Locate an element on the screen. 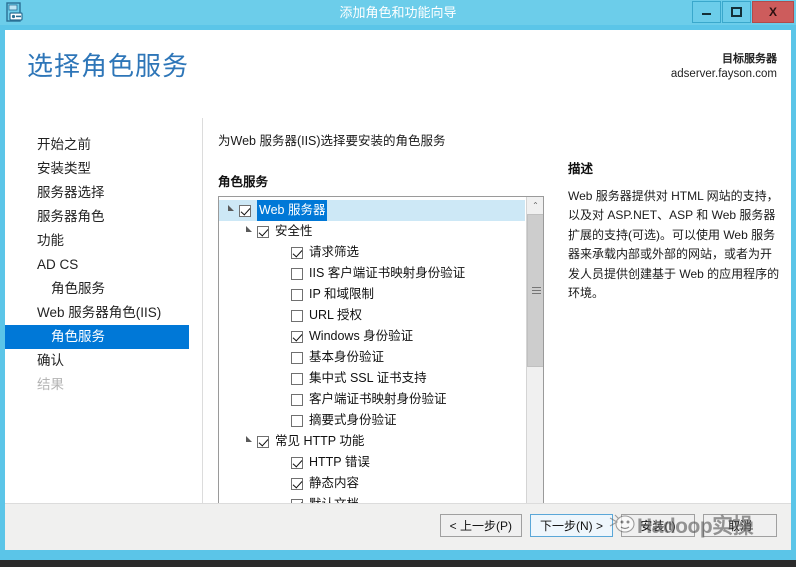 This screenshot has height=567, width=796. tree-row: IIS 客户端证书映射身份验证 is located at coordinates (372, 273).